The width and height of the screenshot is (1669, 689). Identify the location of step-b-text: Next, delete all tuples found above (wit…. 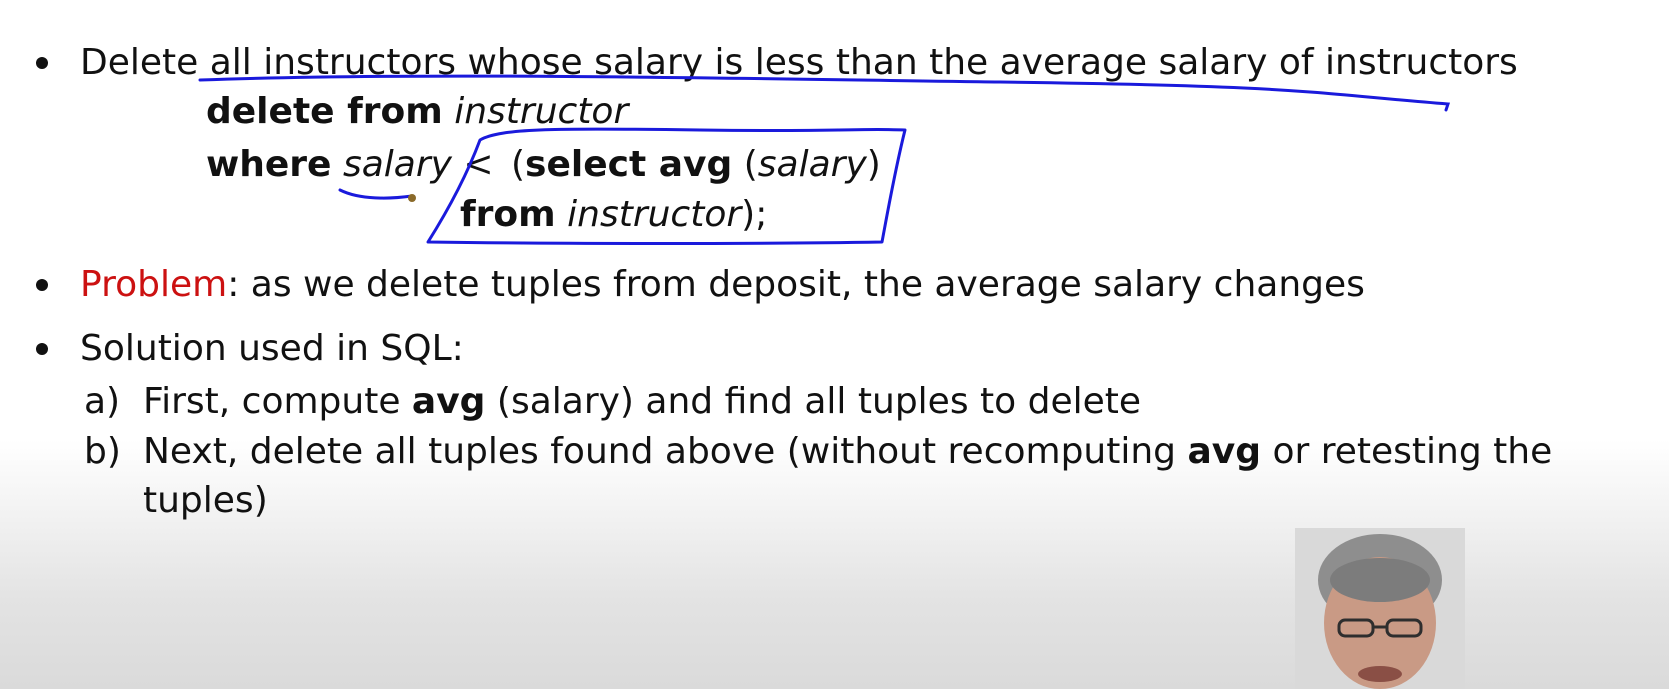
(847, 452).